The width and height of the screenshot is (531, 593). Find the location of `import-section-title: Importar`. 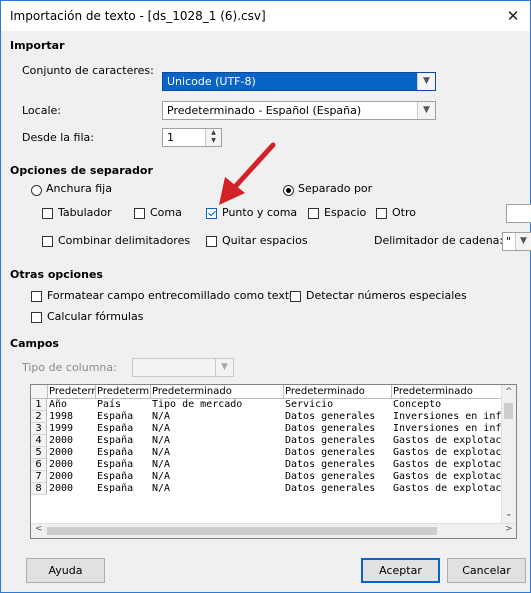

import-section-title: Importar is located at coordinates (37, 45).